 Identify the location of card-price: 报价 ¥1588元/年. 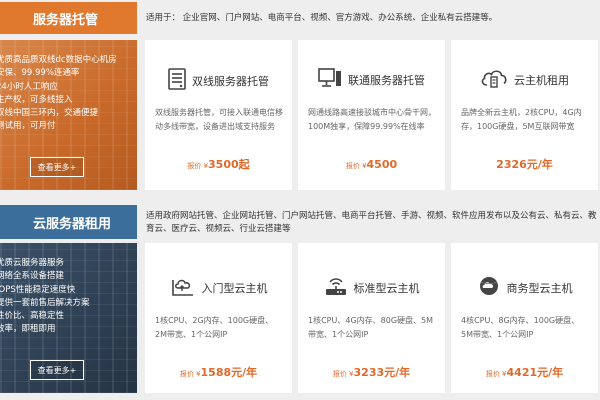
(218, 370).